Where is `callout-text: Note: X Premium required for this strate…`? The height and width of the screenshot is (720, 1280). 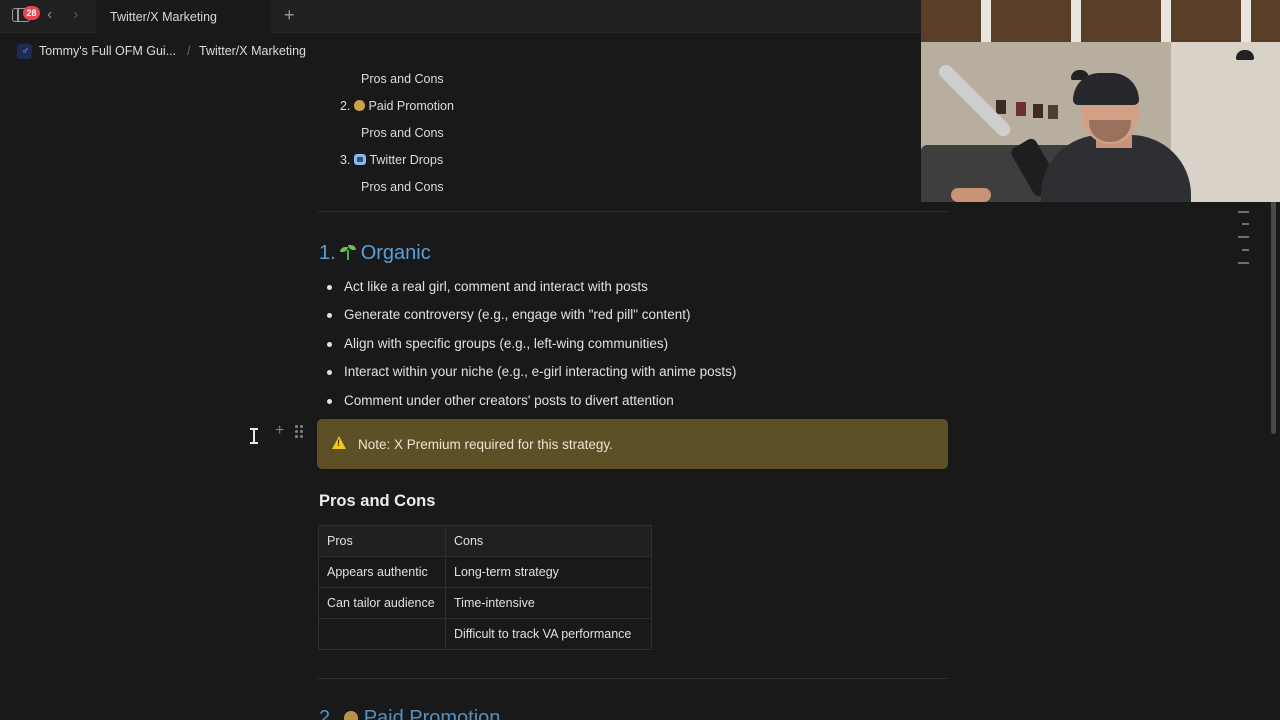 callout-text: Note: X Premium required for this strate… is located at coordinates (485, 444).